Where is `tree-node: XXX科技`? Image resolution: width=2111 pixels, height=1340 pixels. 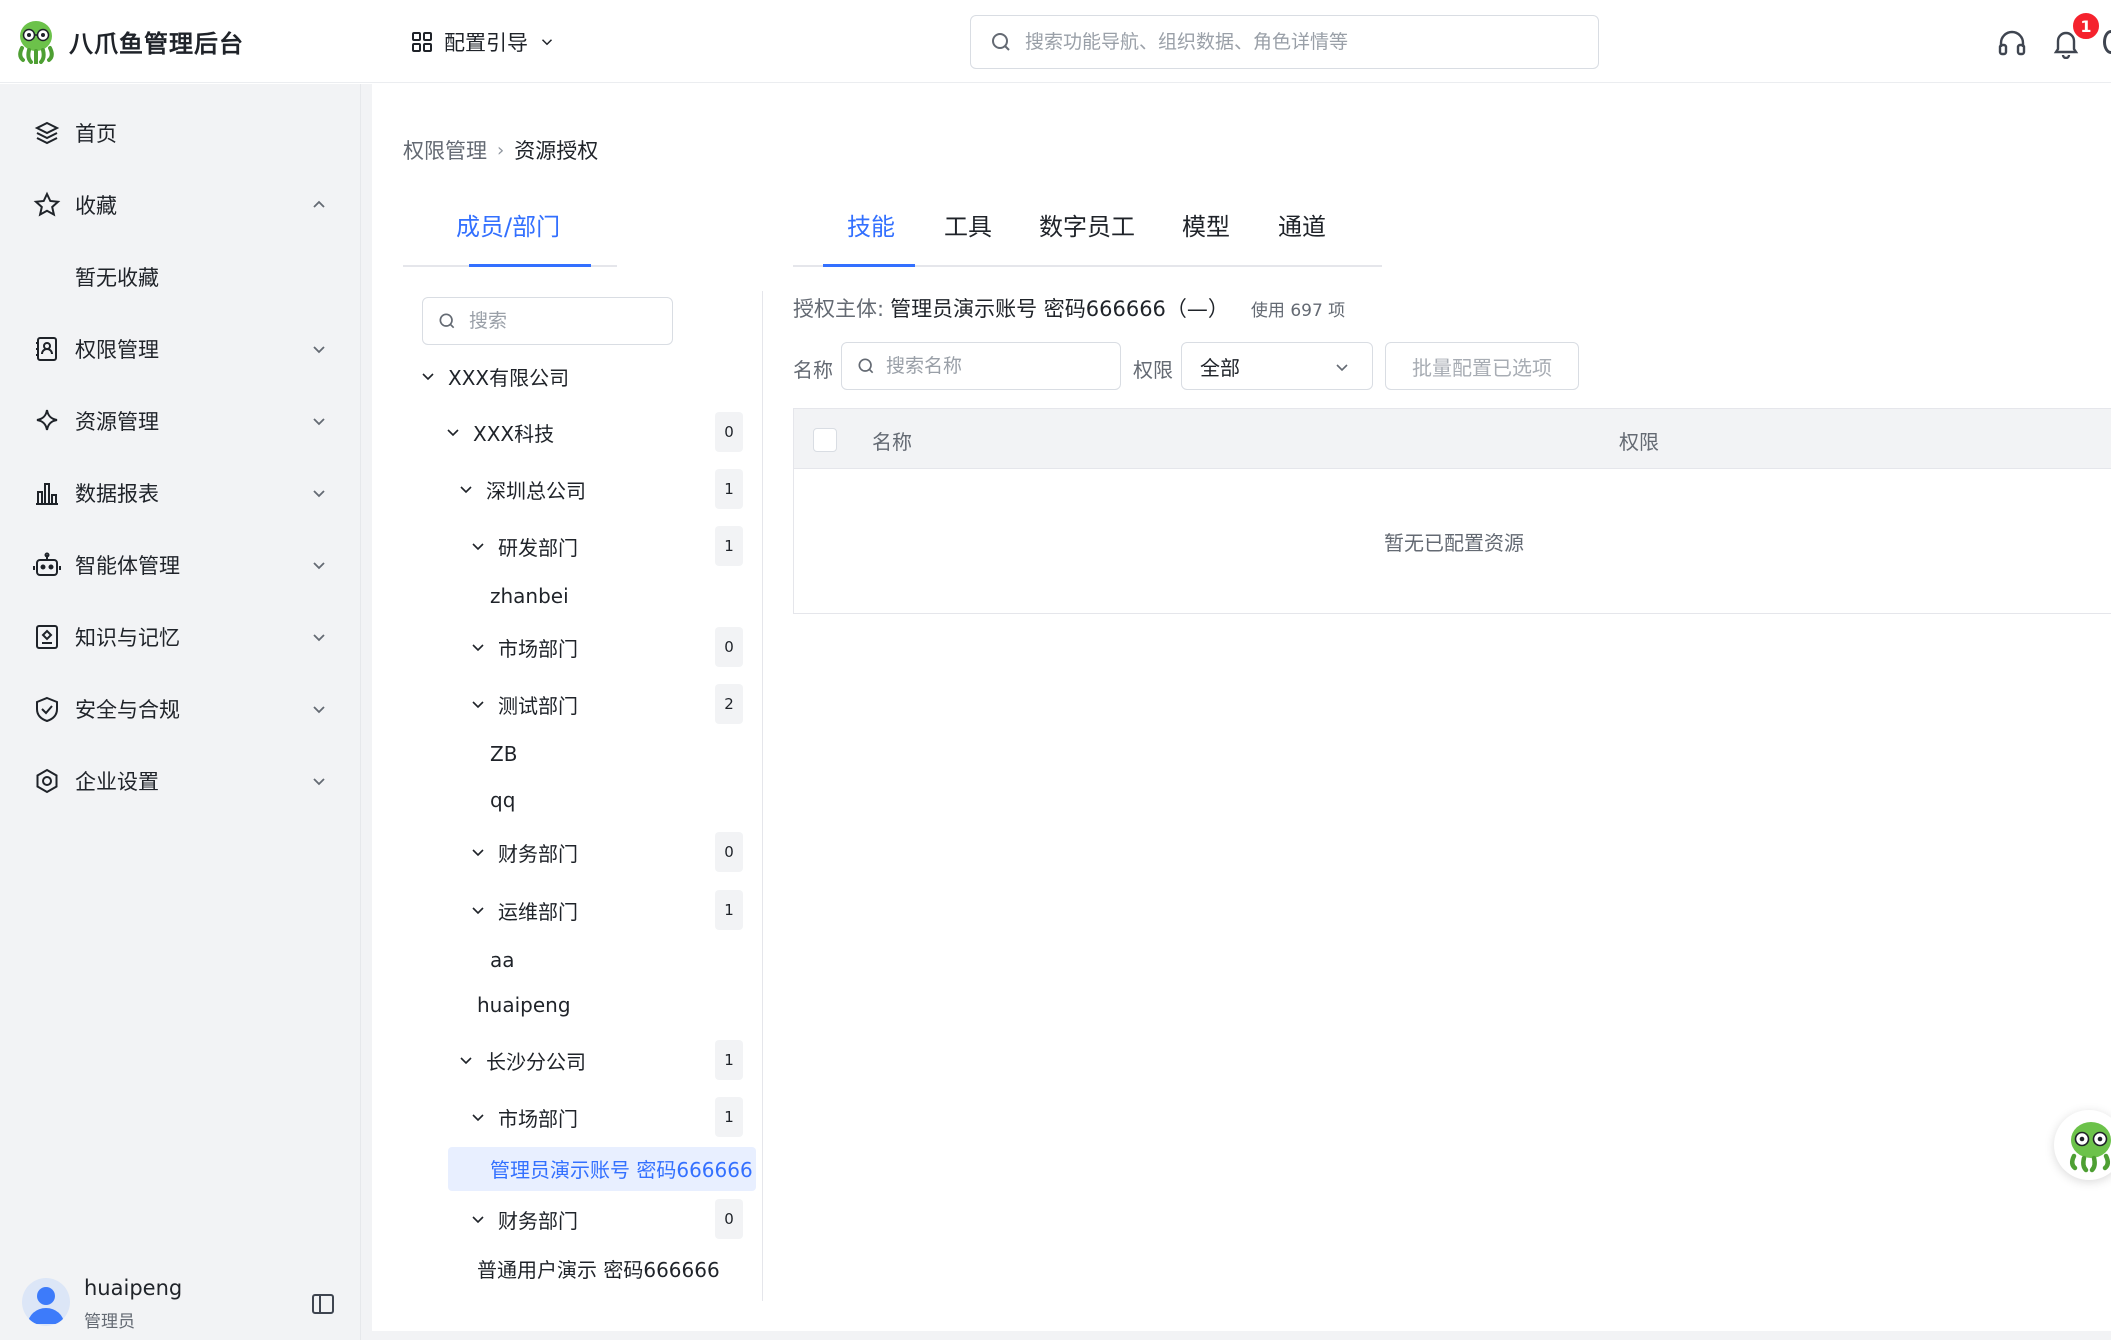
tree-node: XXX科技 is located at coordinates (499, 432).